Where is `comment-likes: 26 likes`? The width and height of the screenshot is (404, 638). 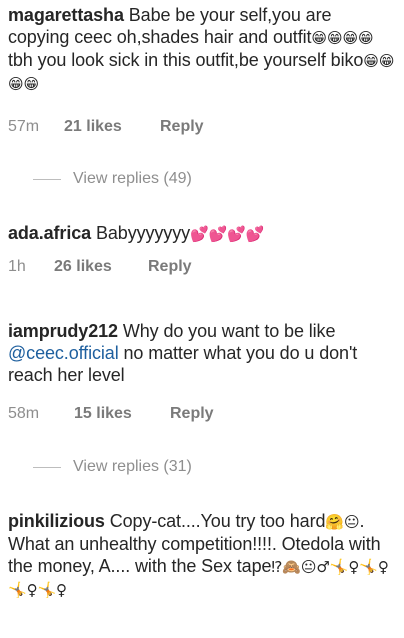
comment-likes: 26 likes is located at coordinates (101, 267).